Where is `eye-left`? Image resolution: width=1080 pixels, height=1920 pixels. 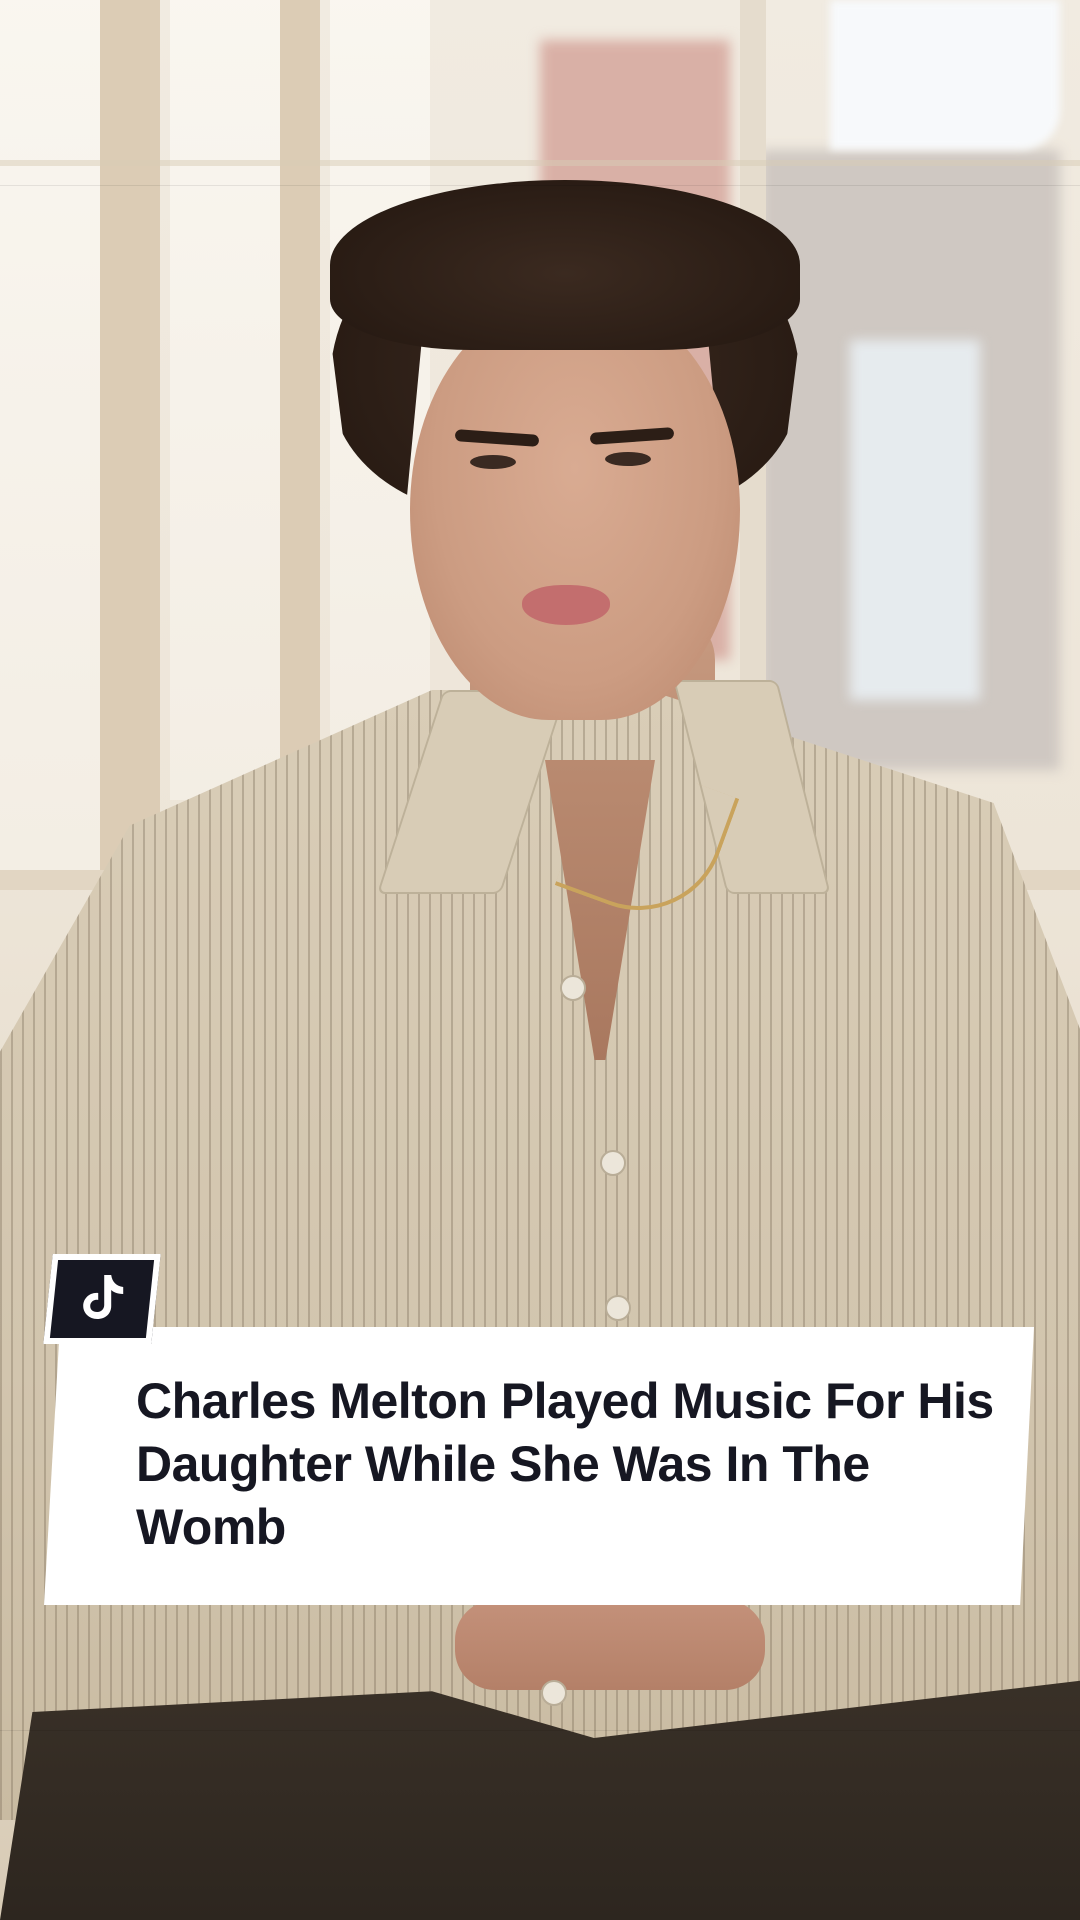
eye-left is located at coordinates (493, 462).